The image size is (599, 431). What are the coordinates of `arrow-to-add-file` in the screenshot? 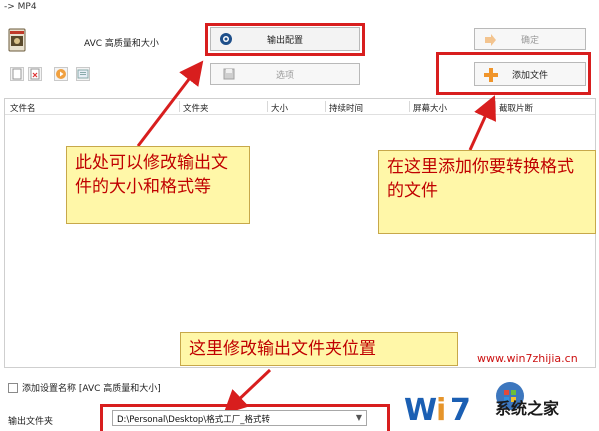 It's located at (482, 123).